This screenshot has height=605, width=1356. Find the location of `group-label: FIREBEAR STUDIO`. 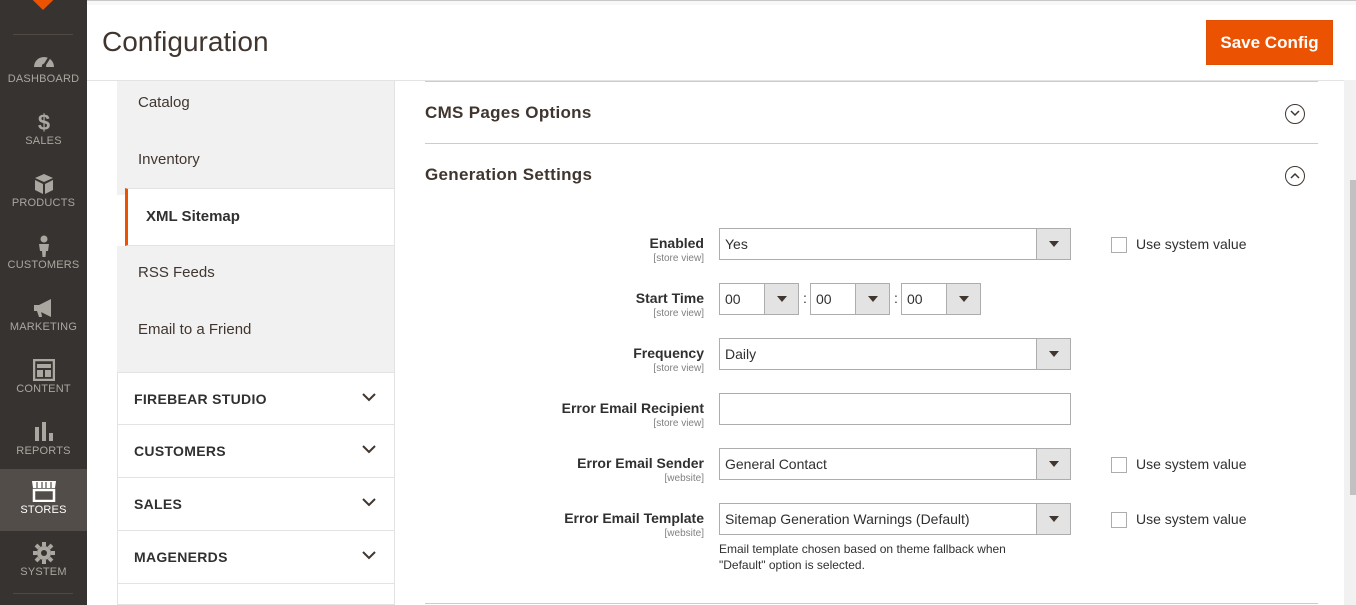

group-label: FIREBEAR STUDIO is located at coordinates (200, 399).